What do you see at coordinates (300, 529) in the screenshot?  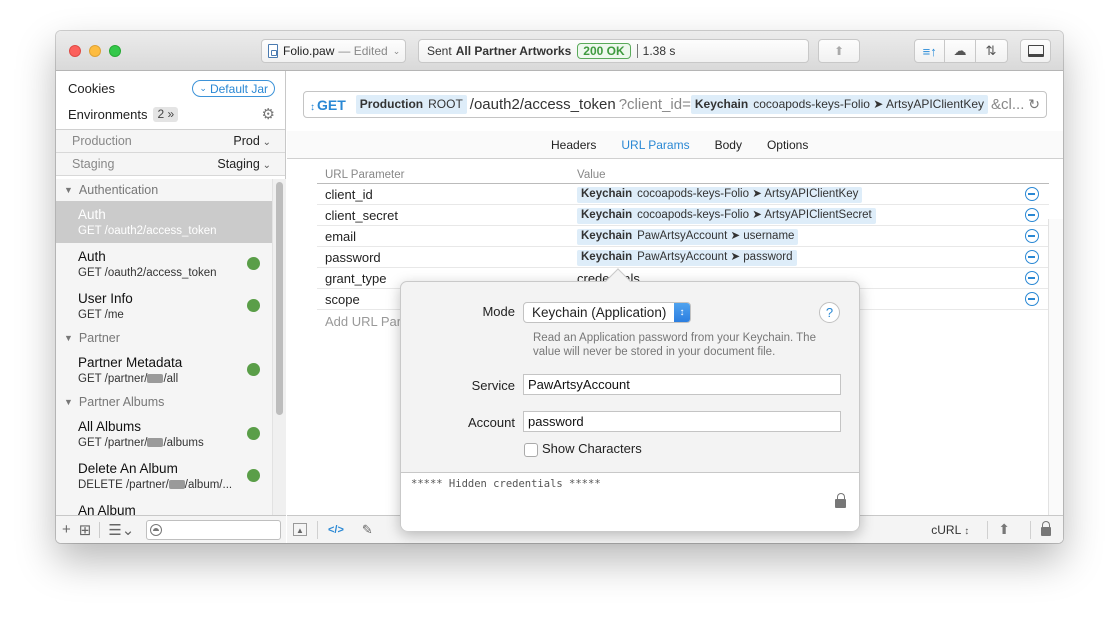 I see `collapse-panel-icon: ▲` at bounding box center [300, 529].